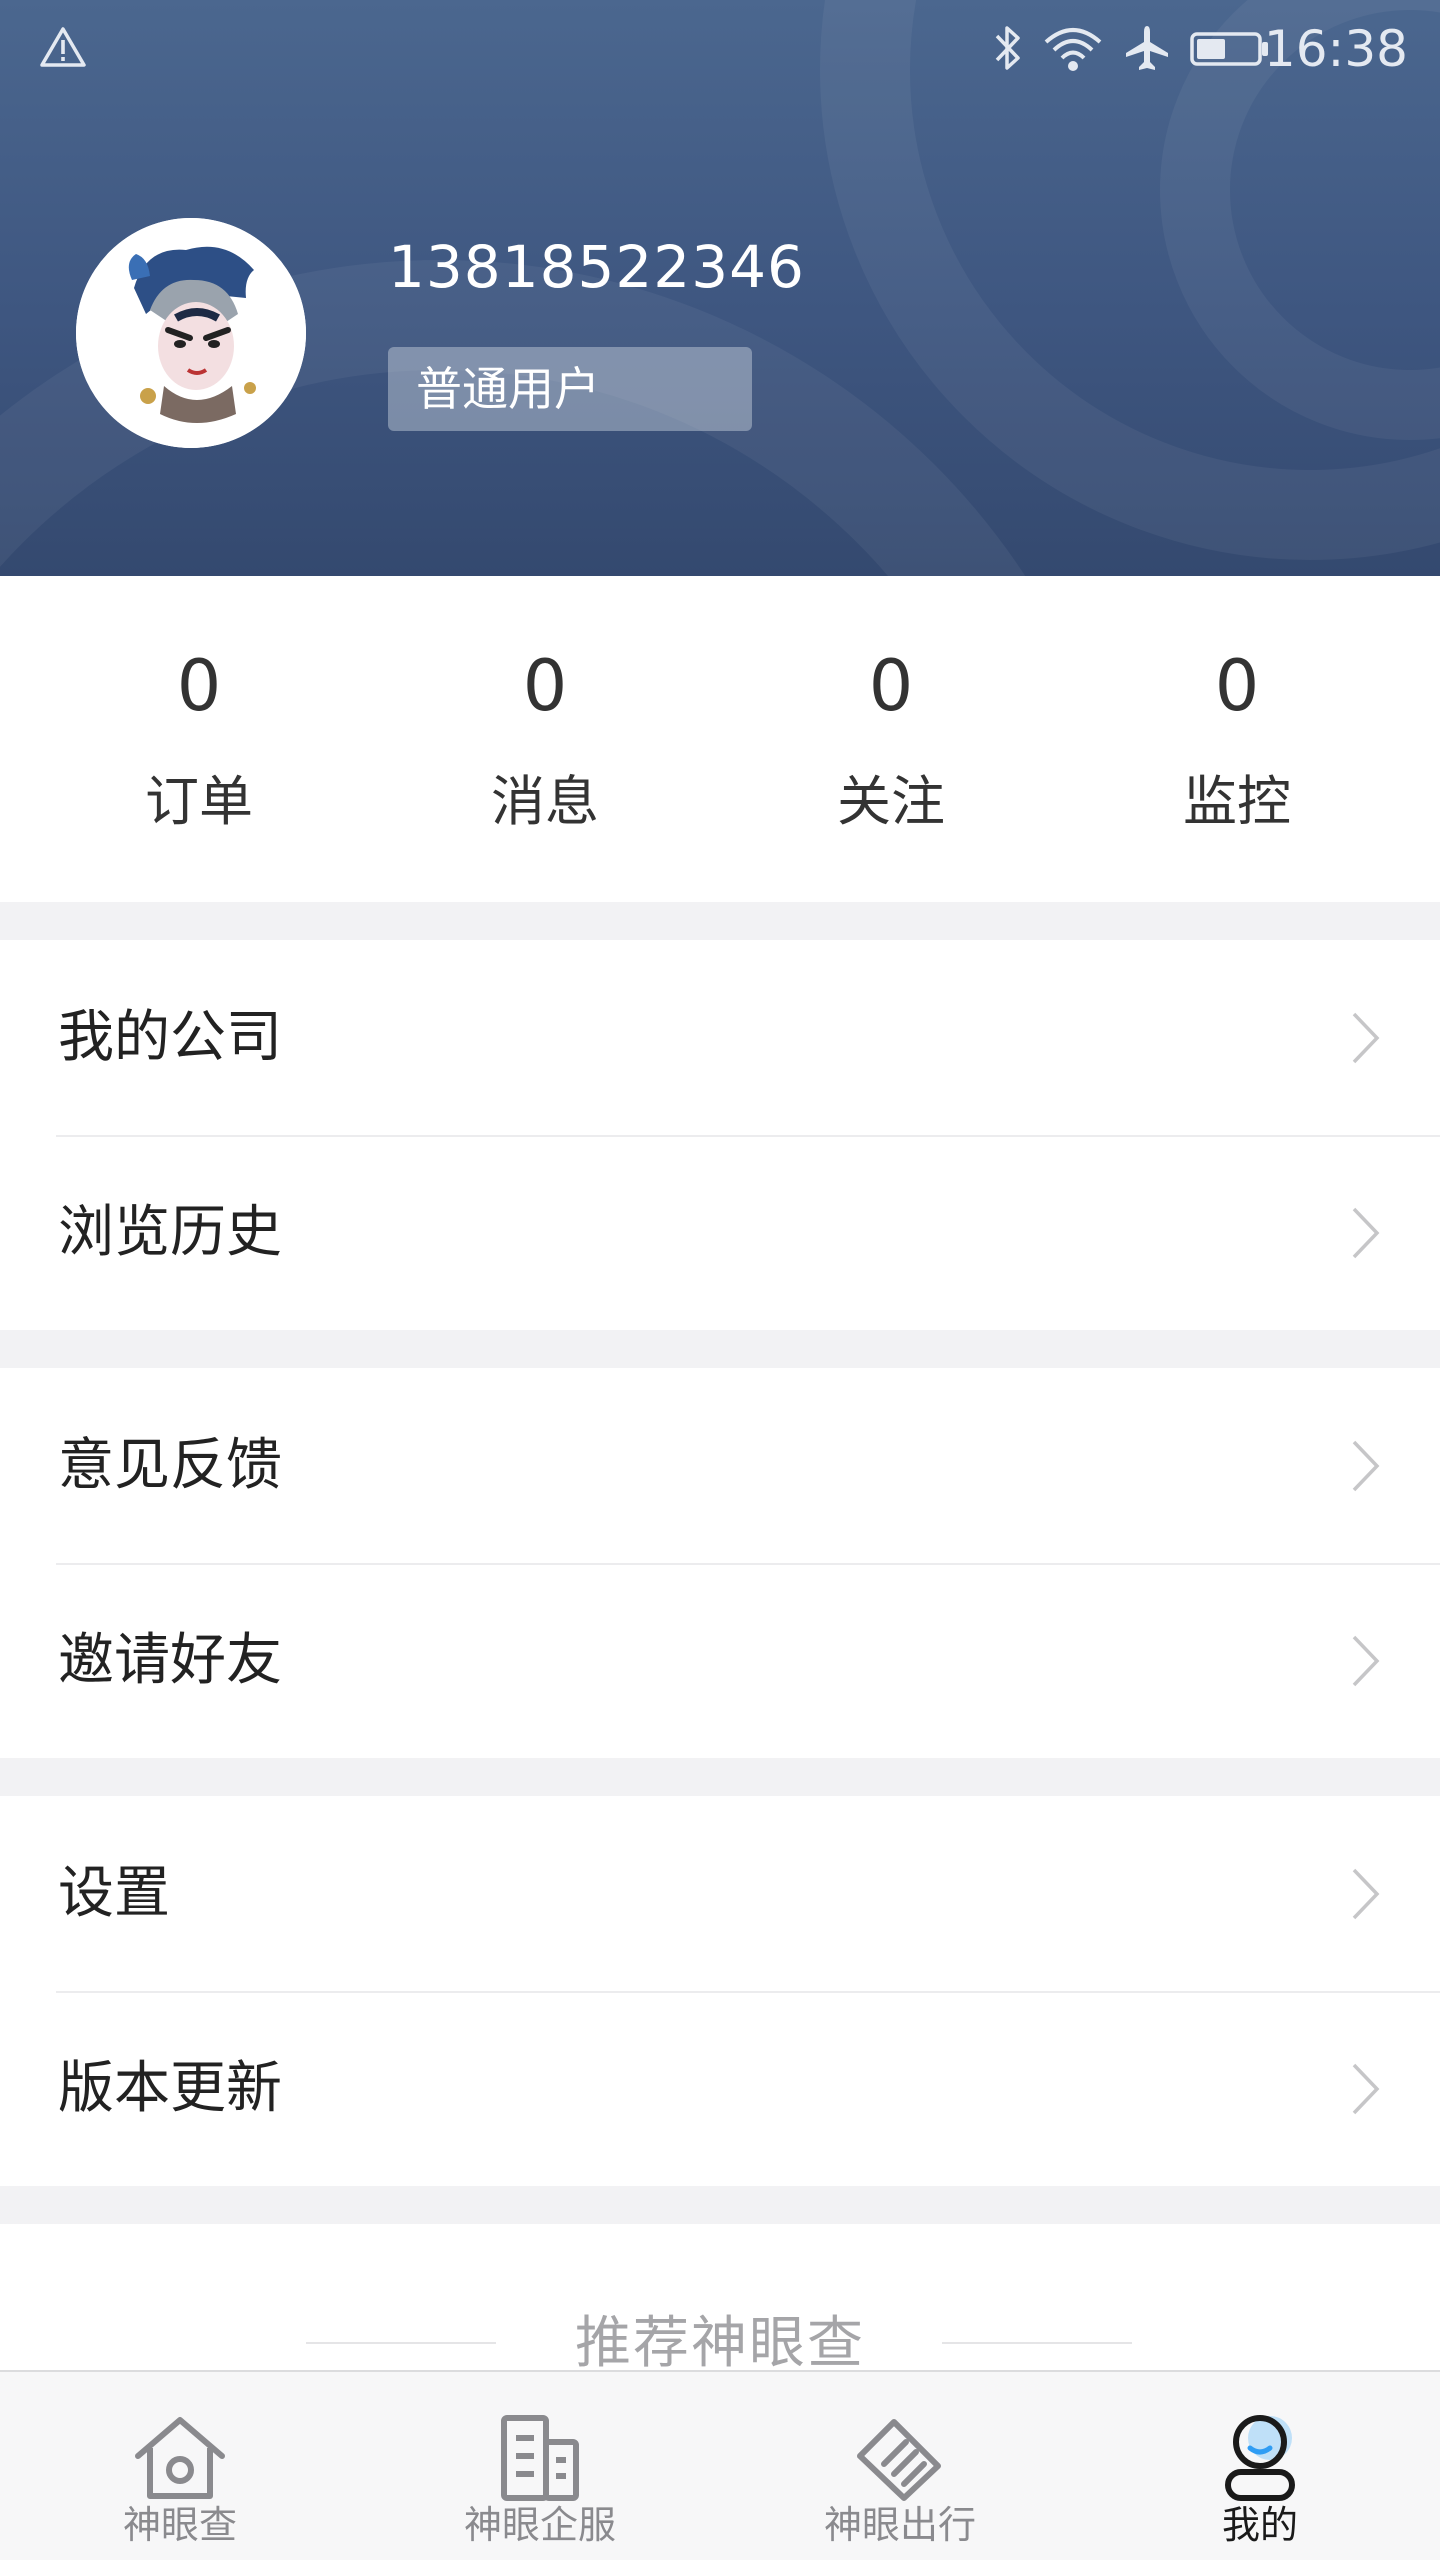 The image size is (1440, 2560). I want to click on status-bar: 16:38, so click(720, 48).